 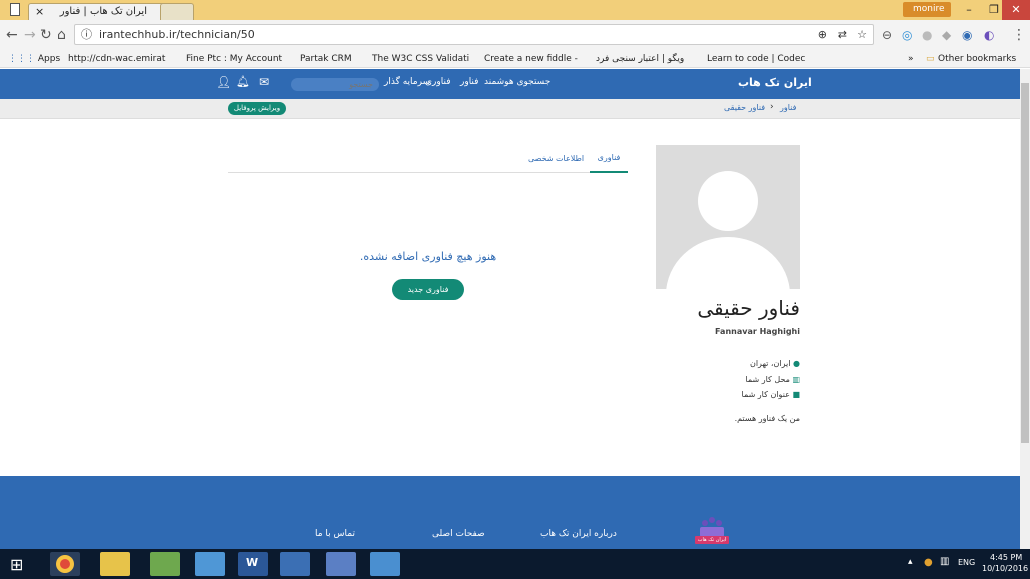 What do you see at coordinates (989, 35) in the screenshot?
I see `extension-icon: ◐` at bounding box center [989, 35].